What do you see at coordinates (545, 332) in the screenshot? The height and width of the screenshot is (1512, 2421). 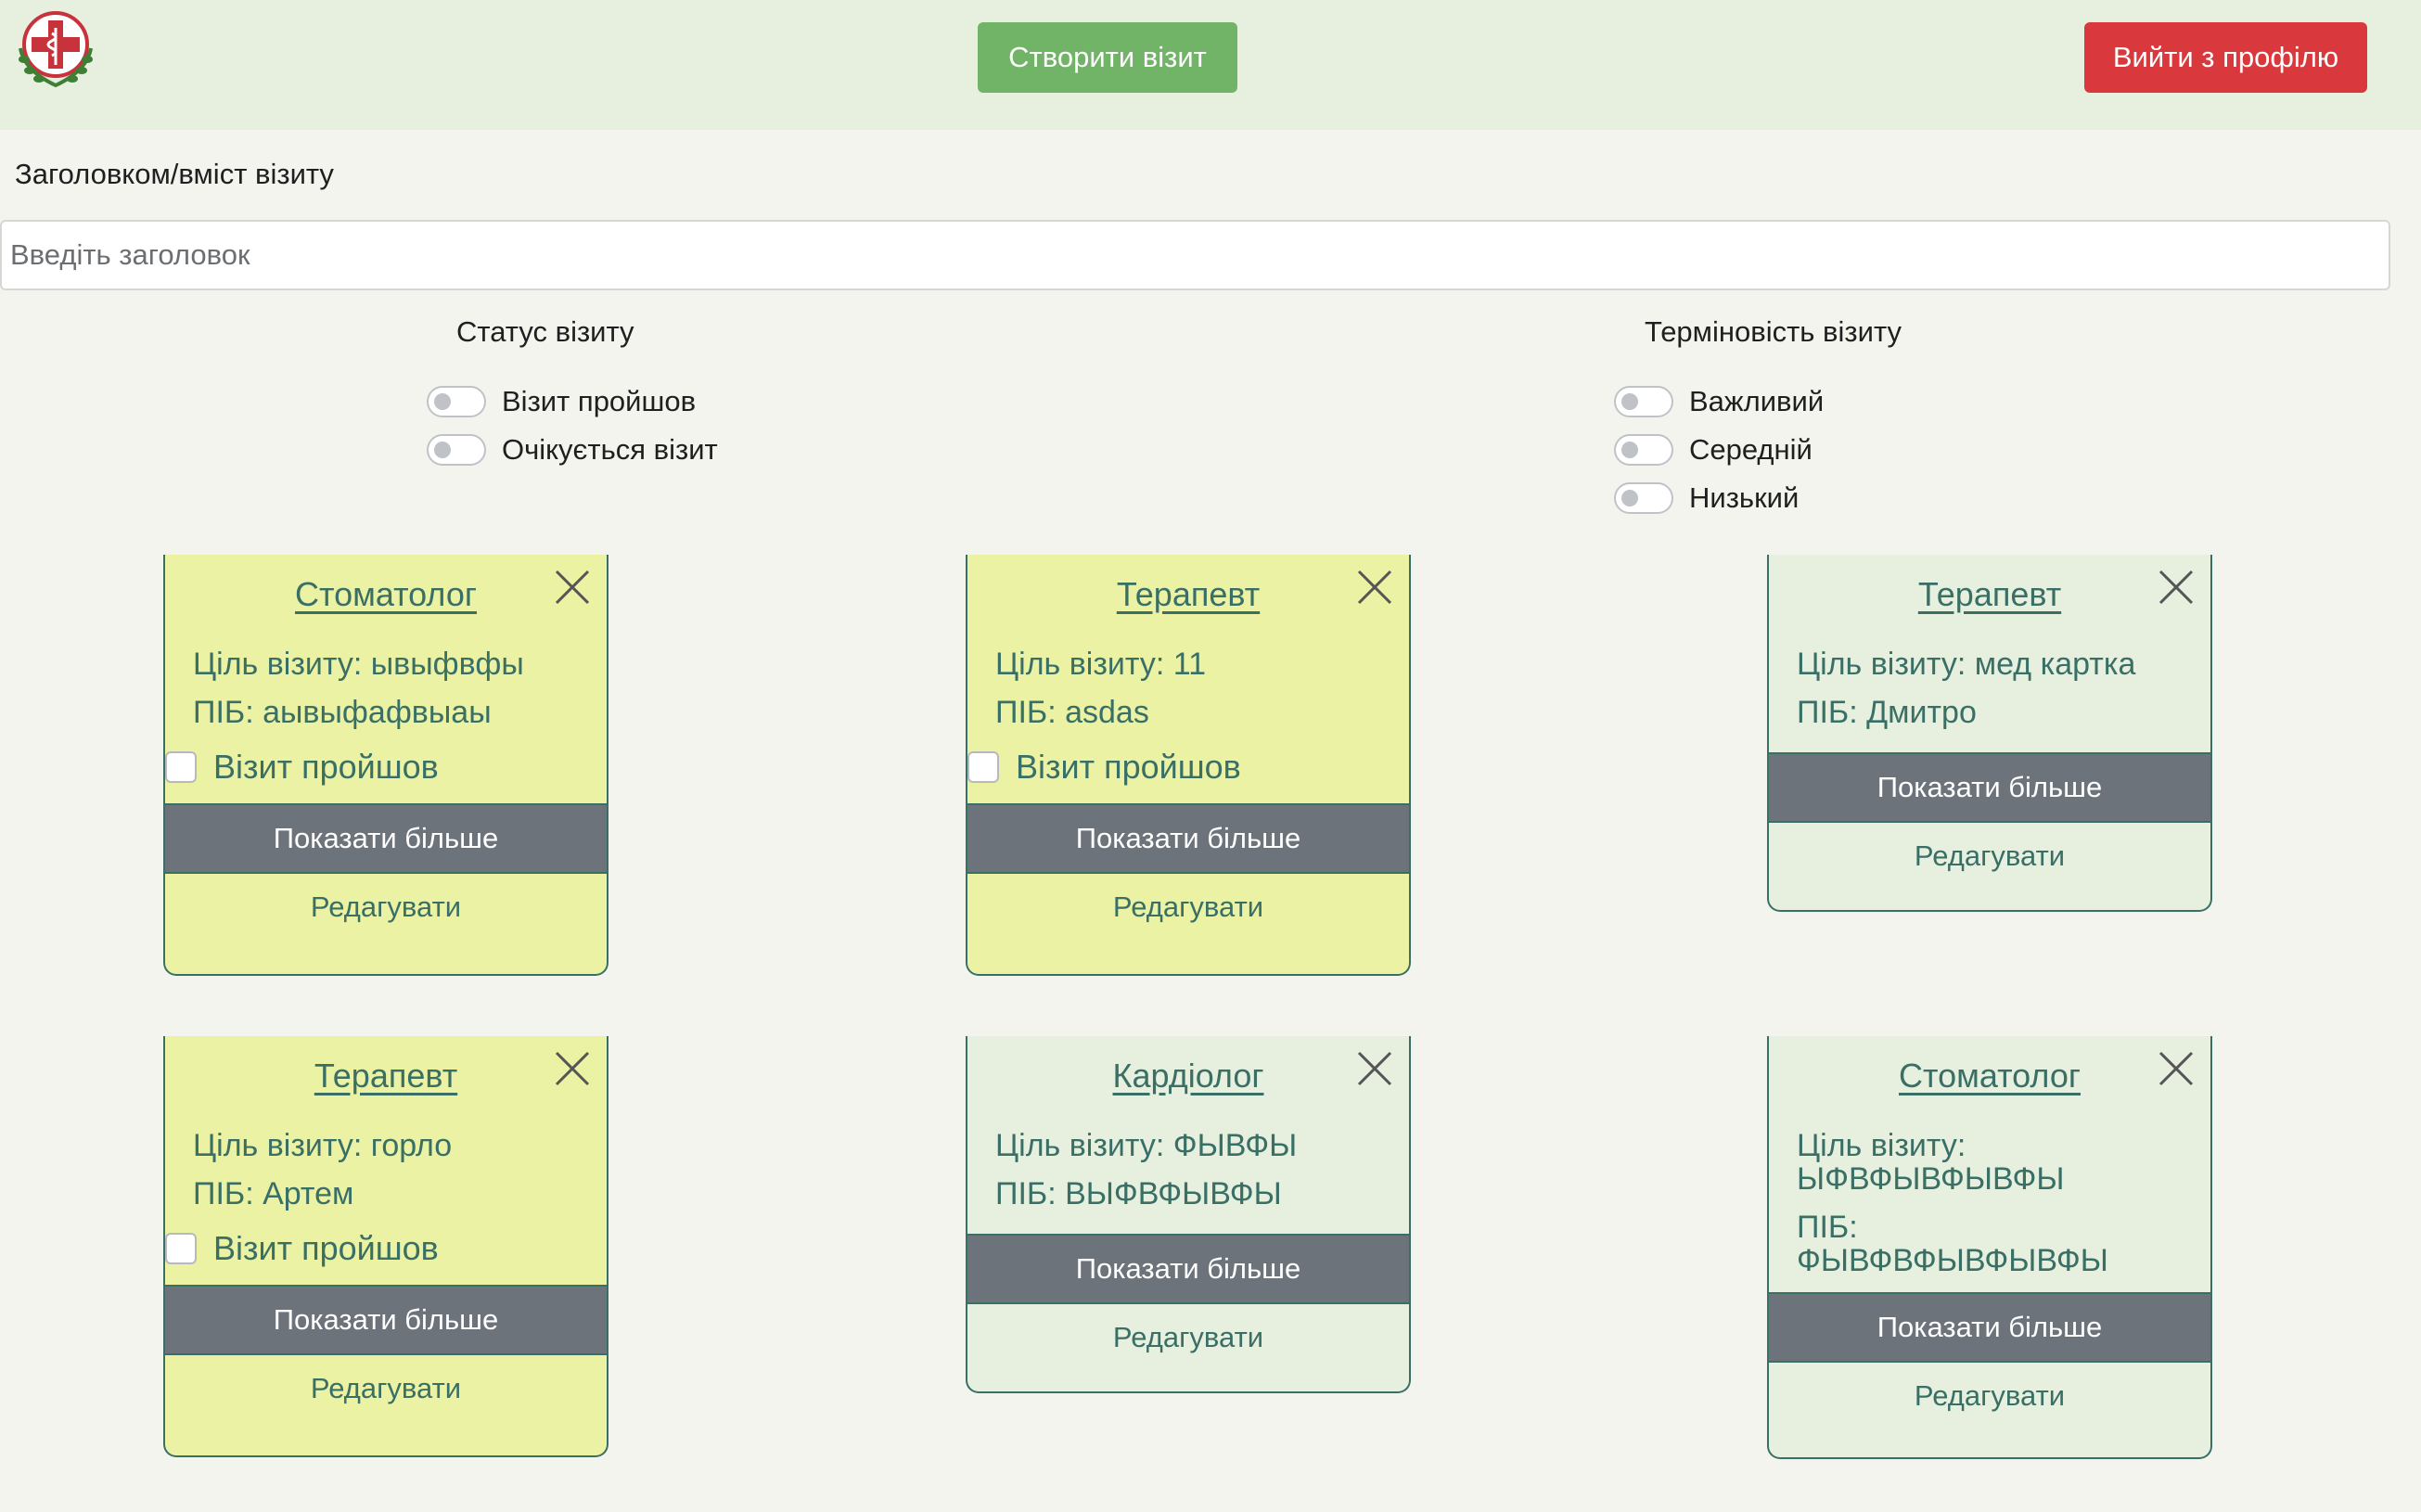 I see `status-filter-title: Статус візиту` at bounding box center [545, 332].